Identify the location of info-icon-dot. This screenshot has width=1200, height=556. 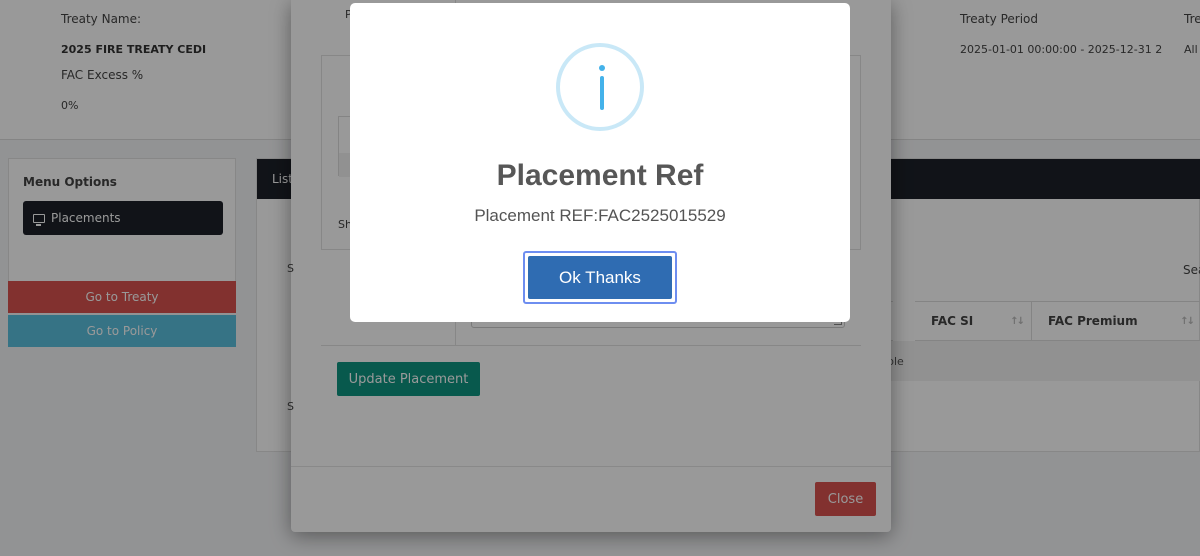
(602, 68).